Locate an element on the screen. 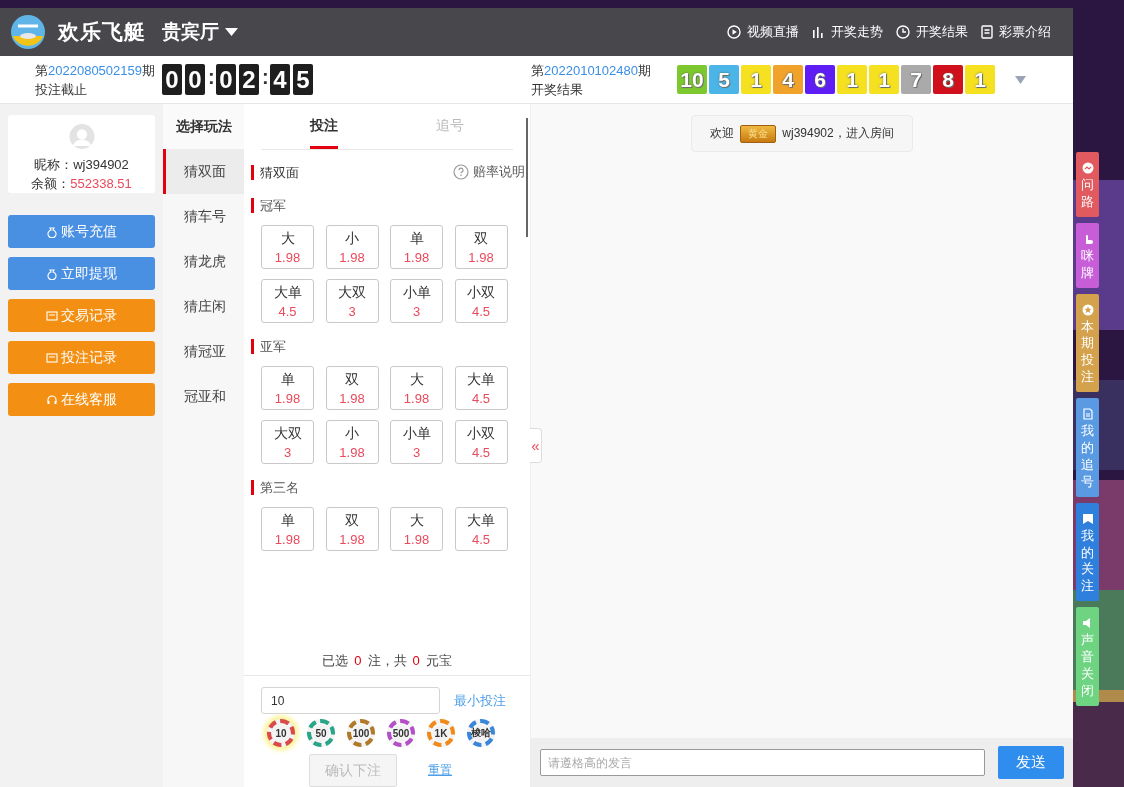  result-label: 开奖结果 is located at coordinates (557, 89).